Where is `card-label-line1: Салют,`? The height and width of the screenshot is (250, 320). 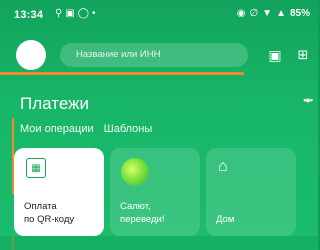
card-label-line1: Салют, is located at coordinates (135, 206).